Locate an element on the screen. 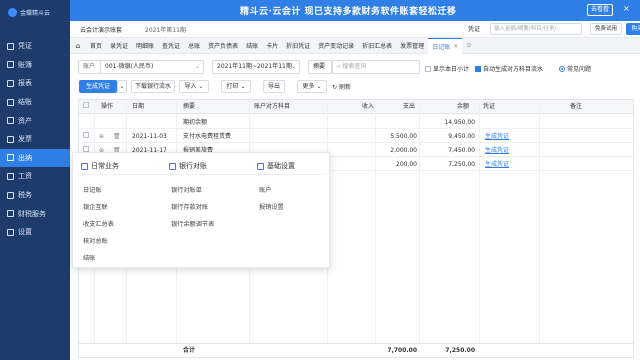  total-balance: 7,250.00 is located at coordinates (460, 350).